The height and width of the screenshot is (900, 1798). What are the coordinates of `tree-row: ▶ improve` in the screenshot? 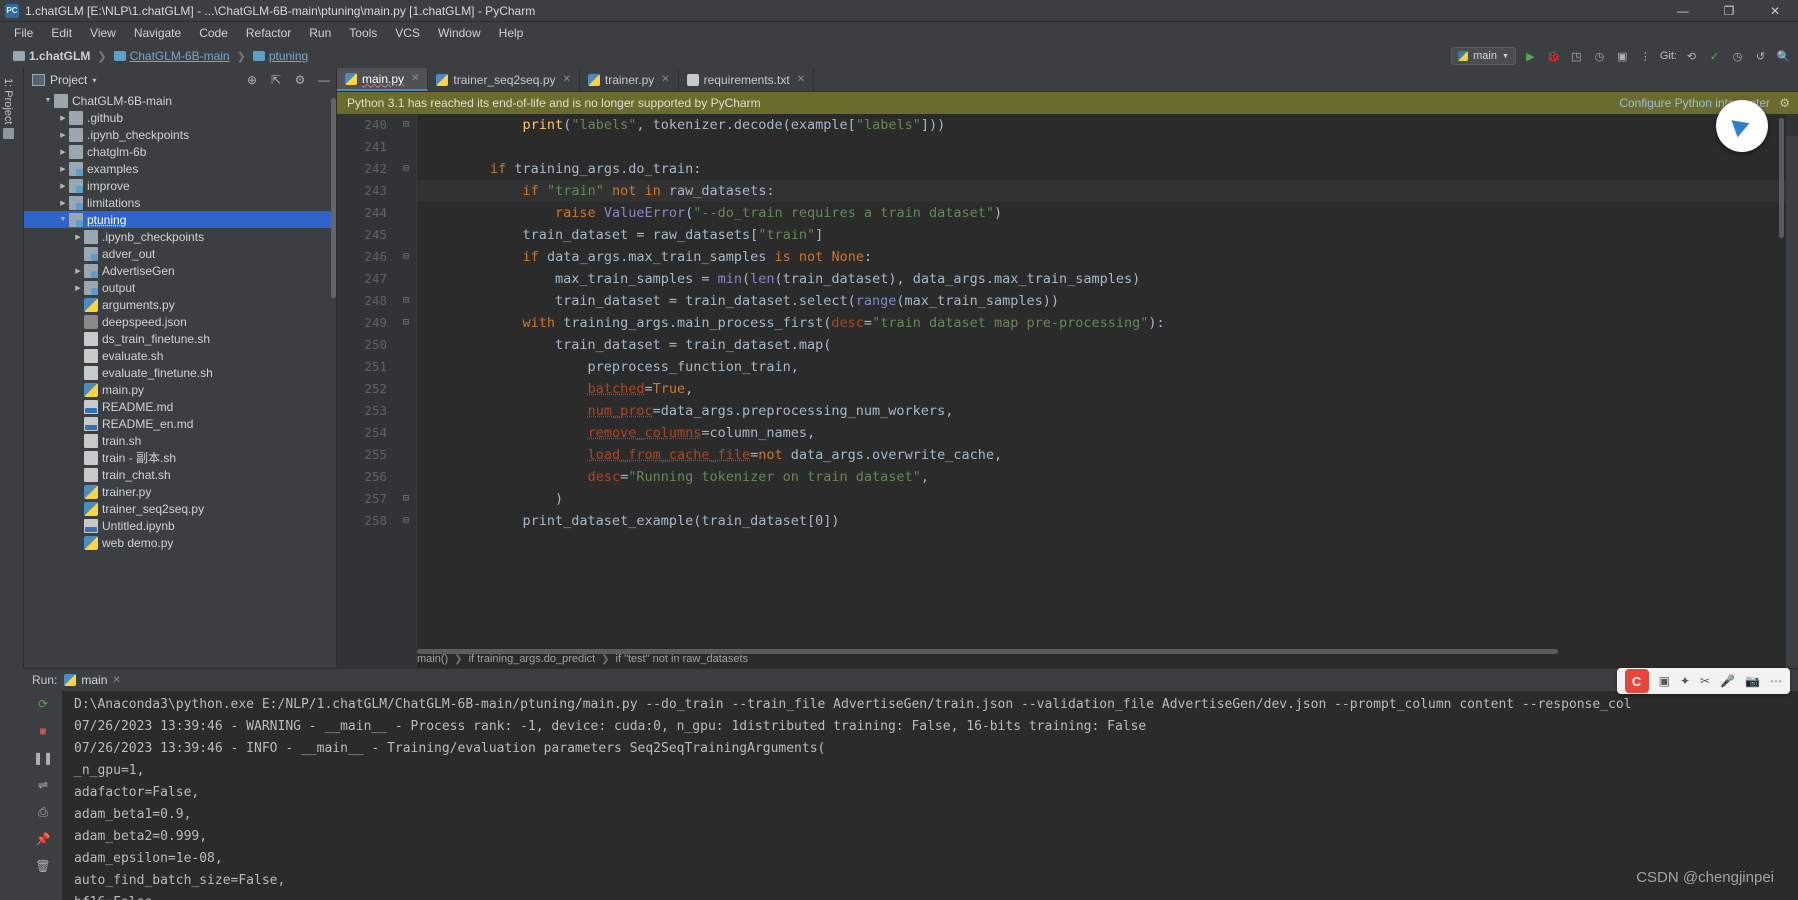 It's located at (180, 185).